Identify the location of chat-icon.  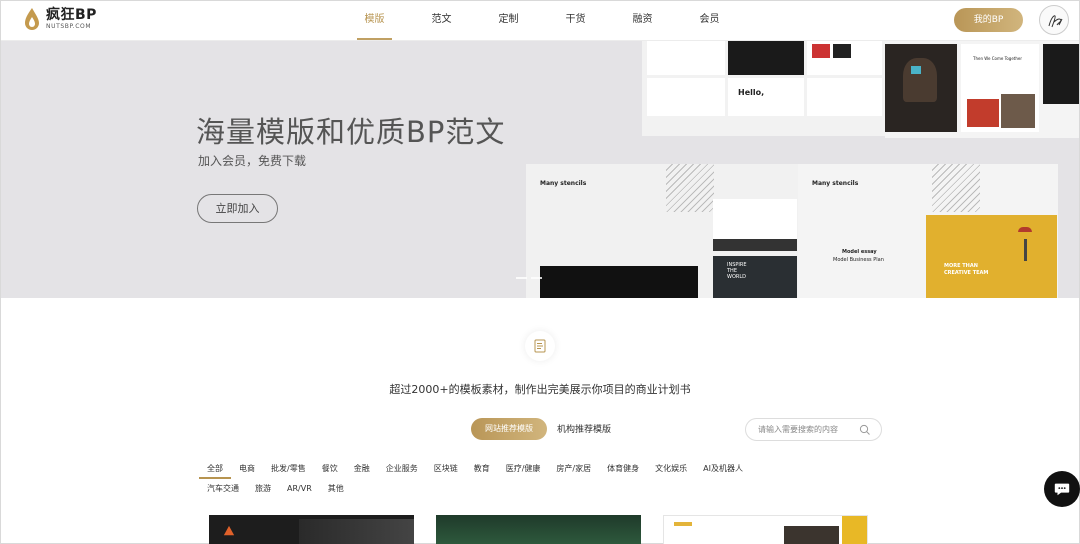
(1062, 489).